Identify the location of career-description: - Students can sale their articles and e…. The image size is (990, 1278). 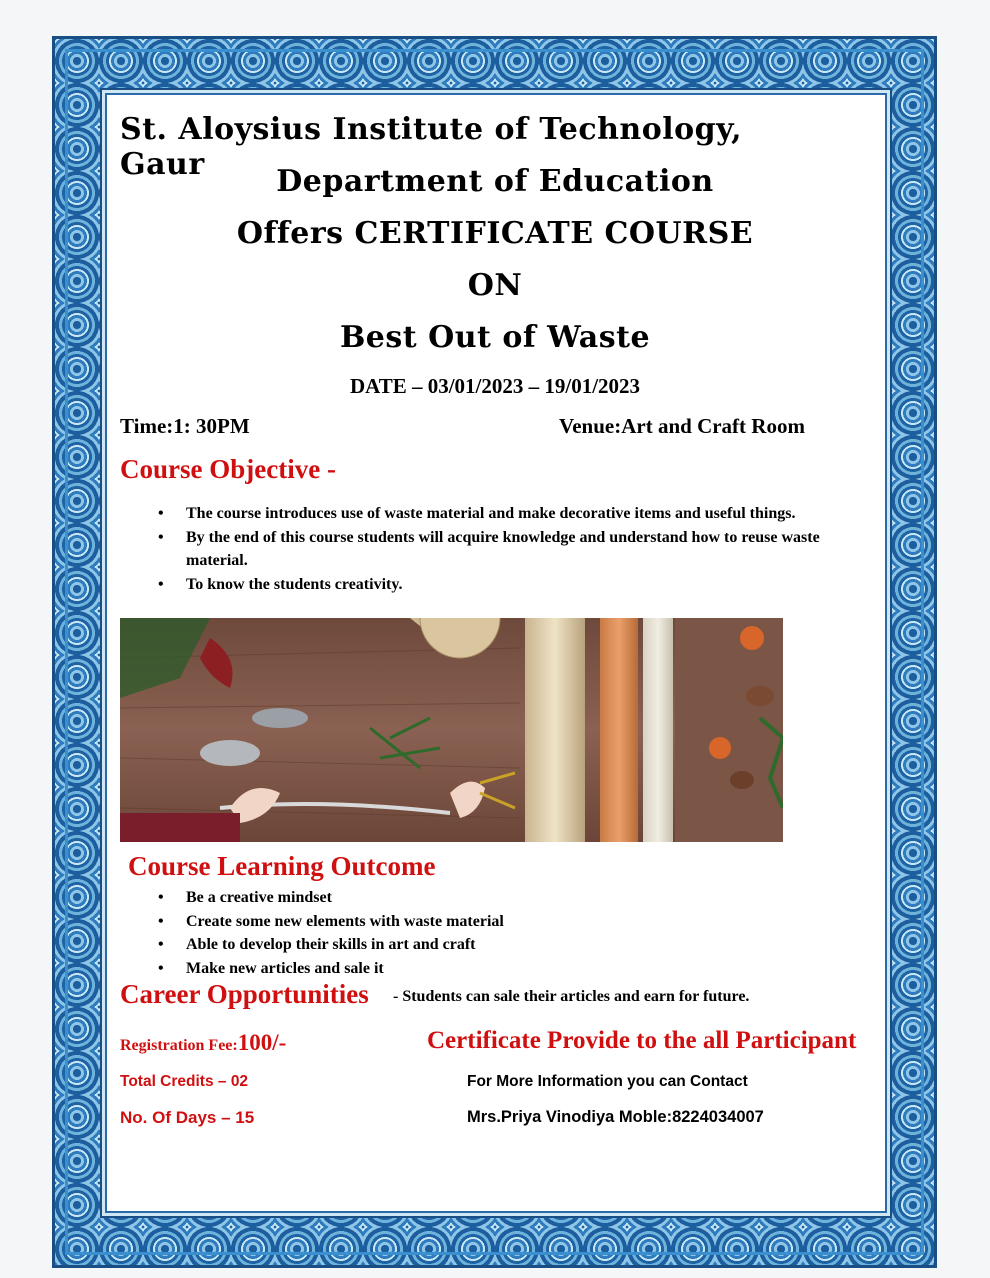
(571, 997).